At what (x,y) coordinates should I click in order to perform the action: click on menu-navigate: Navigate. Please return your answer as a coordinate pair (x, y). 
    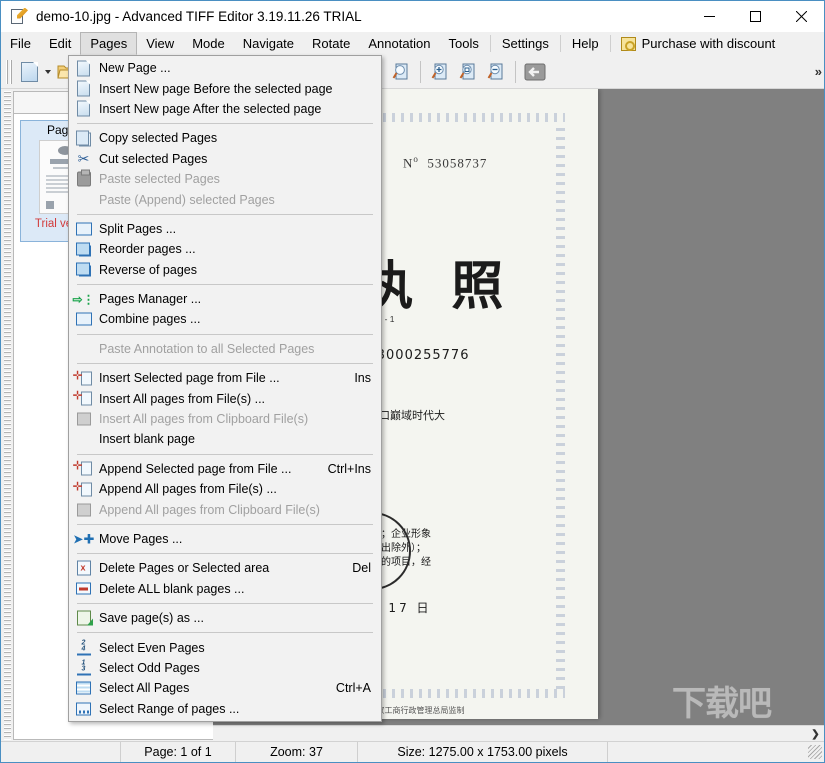
    Looking at the image, I should click on (268, 43).